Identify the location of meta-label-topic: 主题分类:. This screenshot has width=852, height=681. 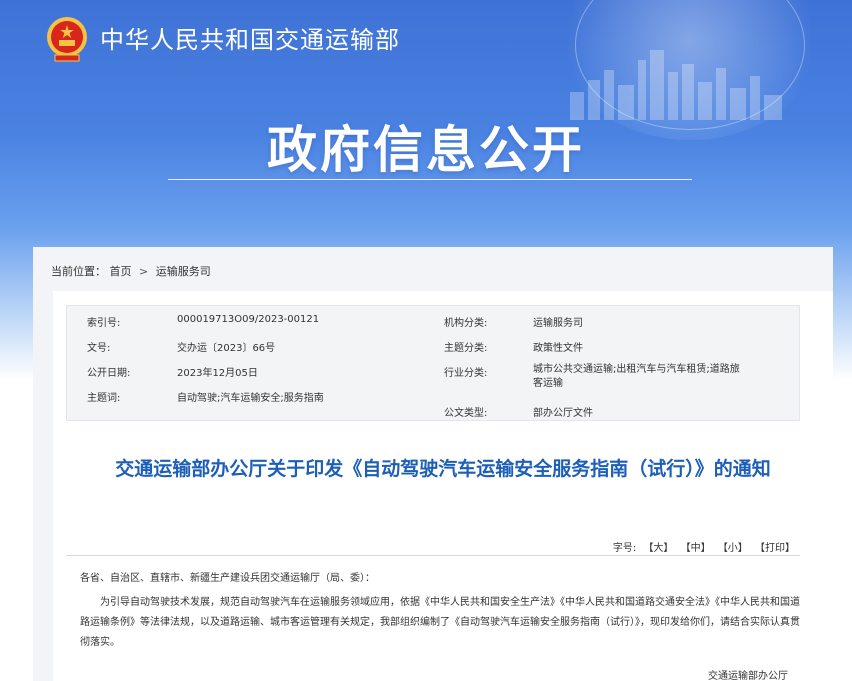
(466, 348).